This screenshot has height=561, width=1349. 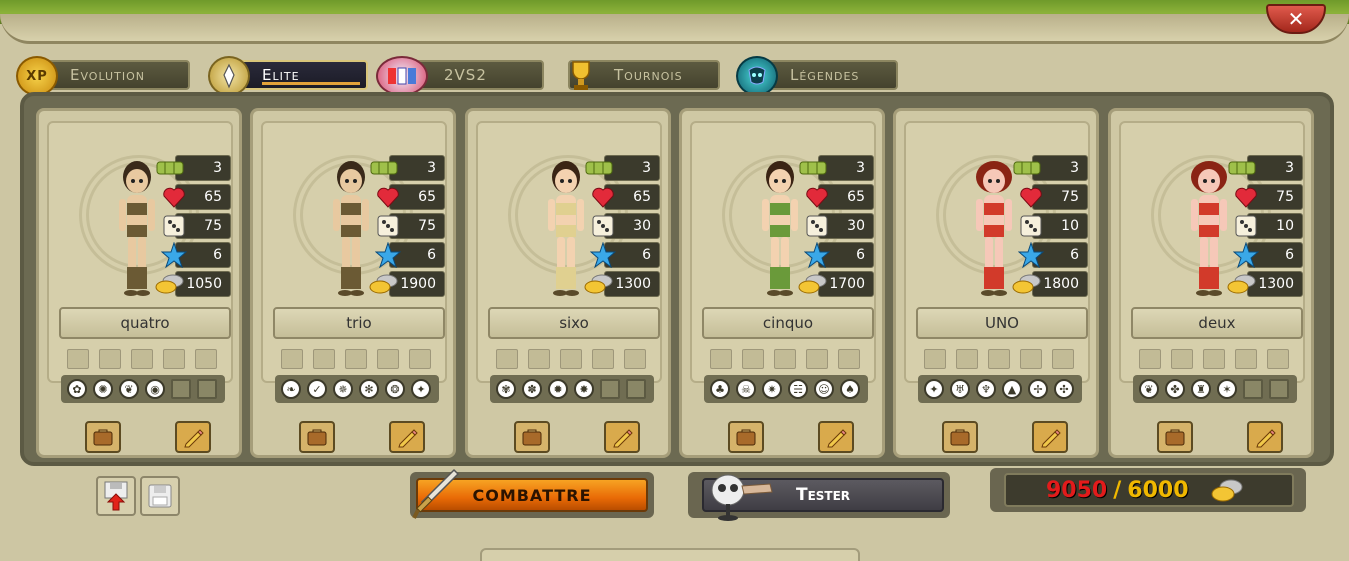 I want to click on spell-icon: ✤, so click(x=1175, y=389).